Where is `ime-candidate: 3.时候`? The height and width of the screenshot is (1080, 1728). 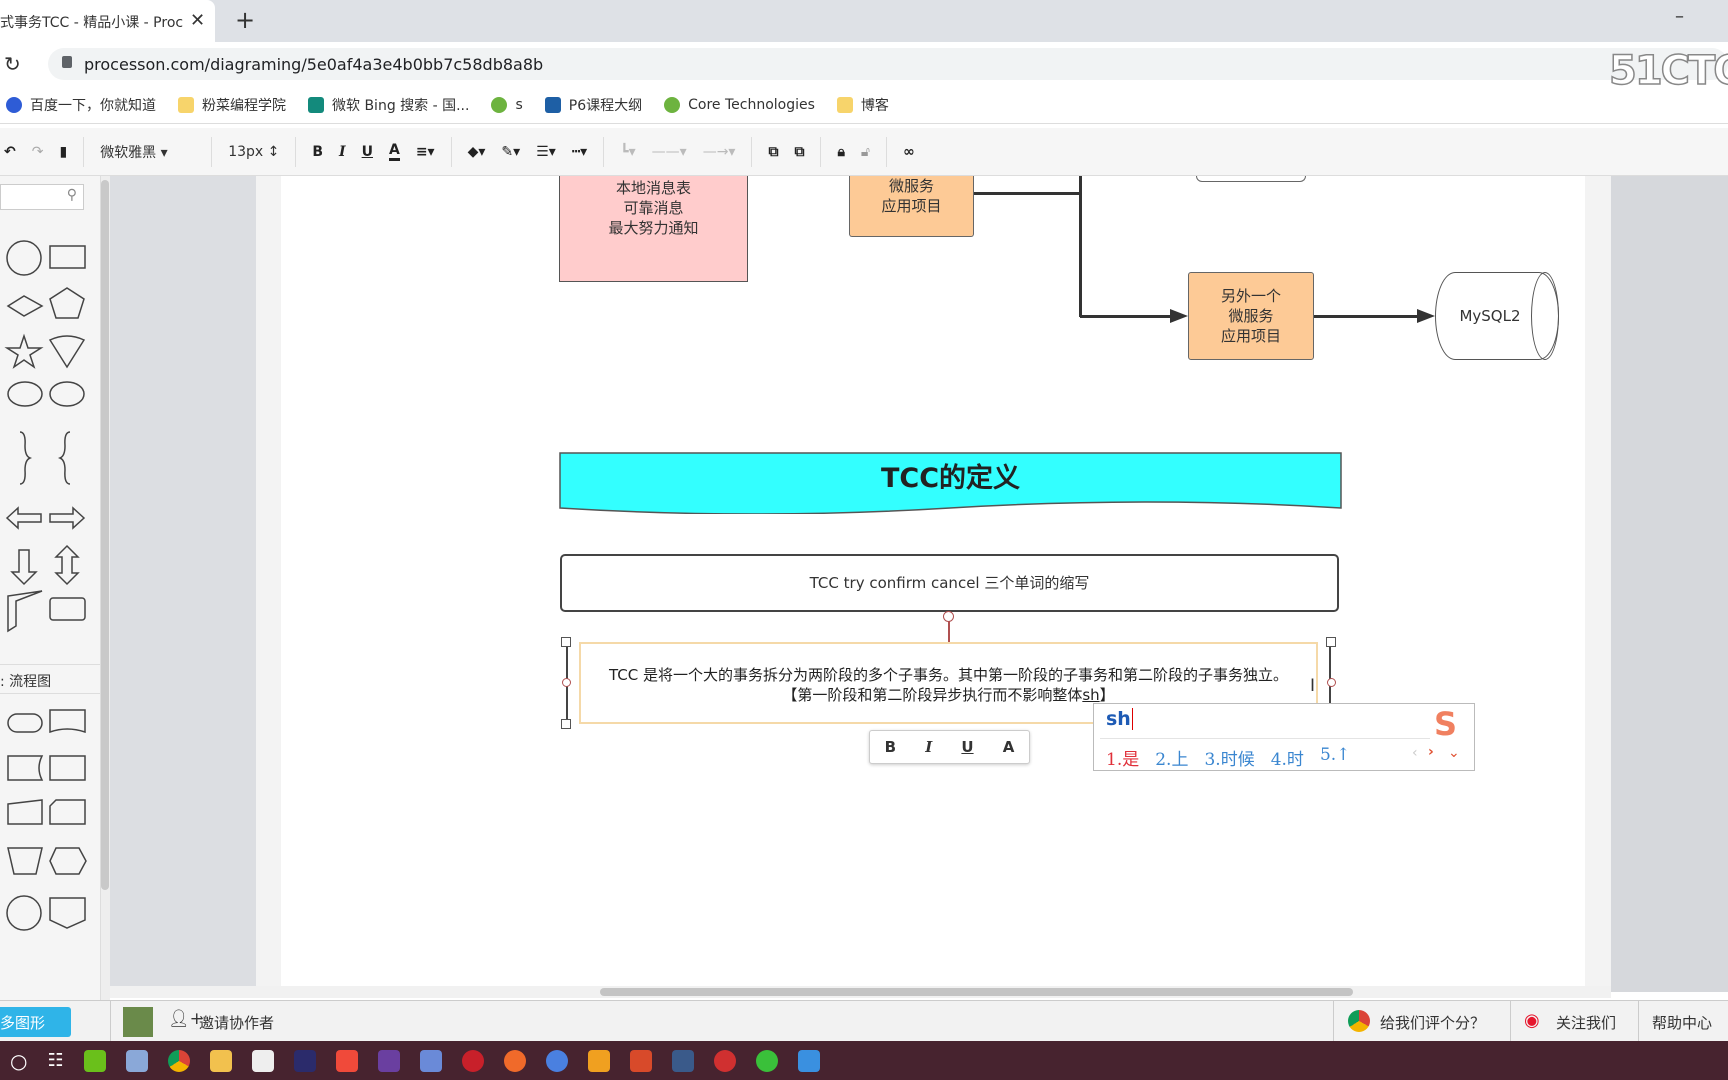
ime-candidate: 3.时候 is located at coordinates (1229, 757).